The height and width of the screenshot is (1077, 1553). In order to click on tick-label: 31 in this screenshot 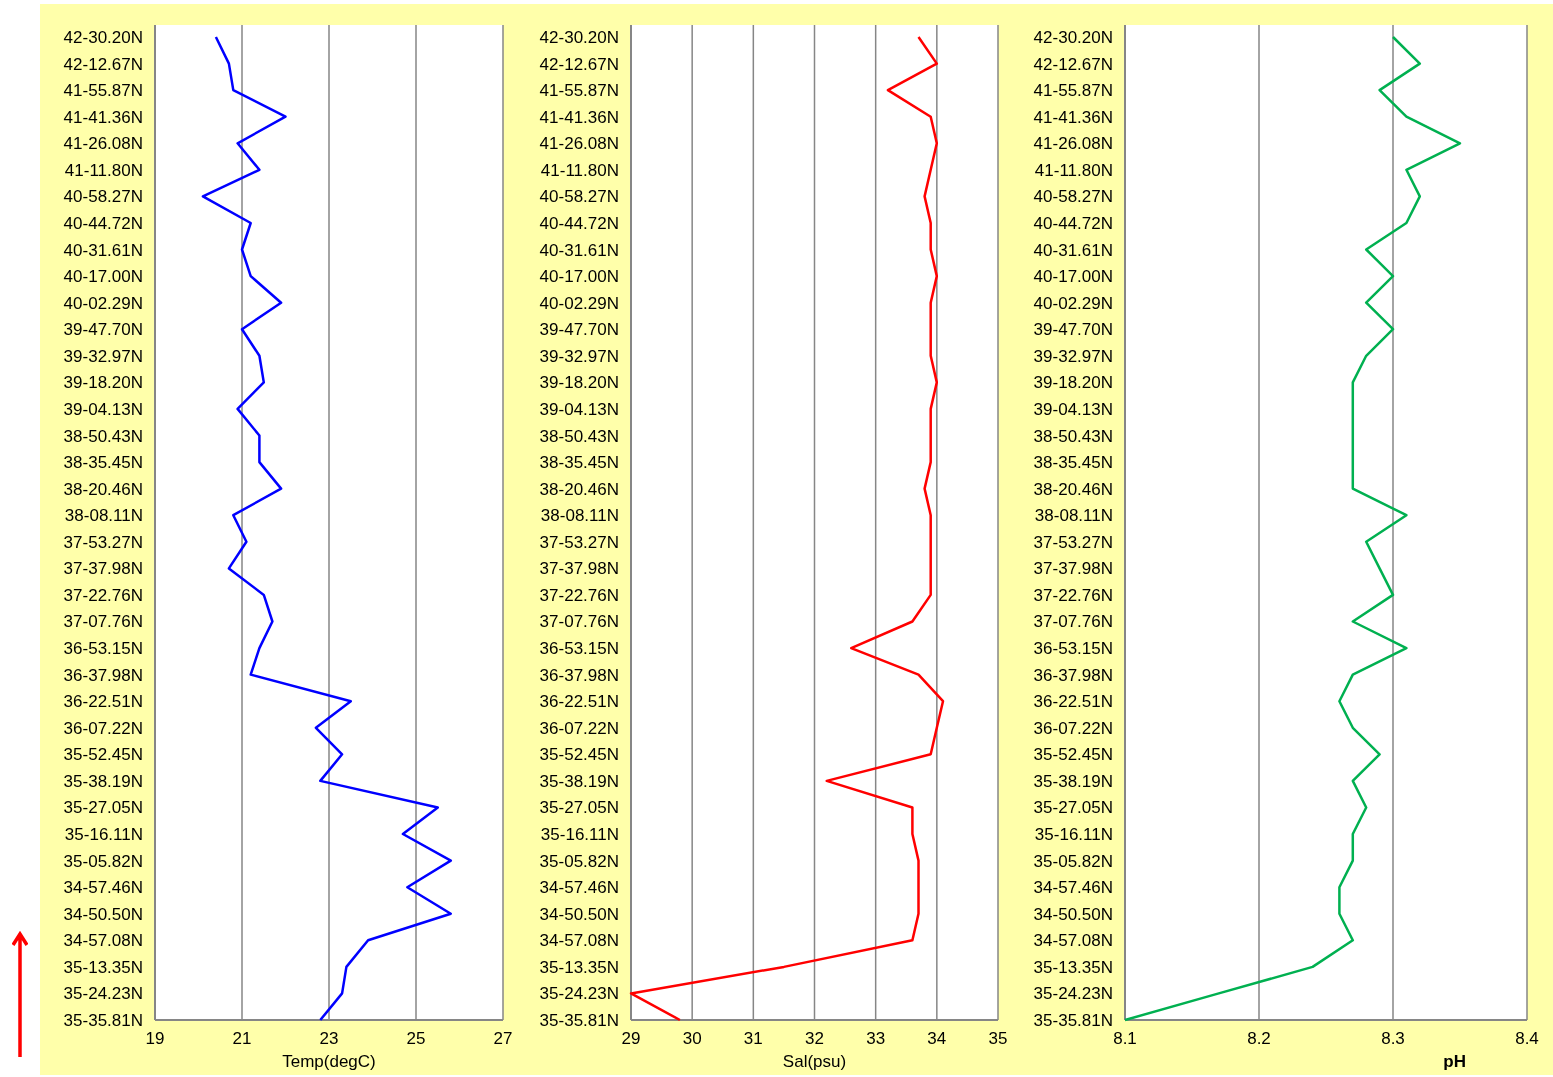, I will do `click(753, 1038)`.